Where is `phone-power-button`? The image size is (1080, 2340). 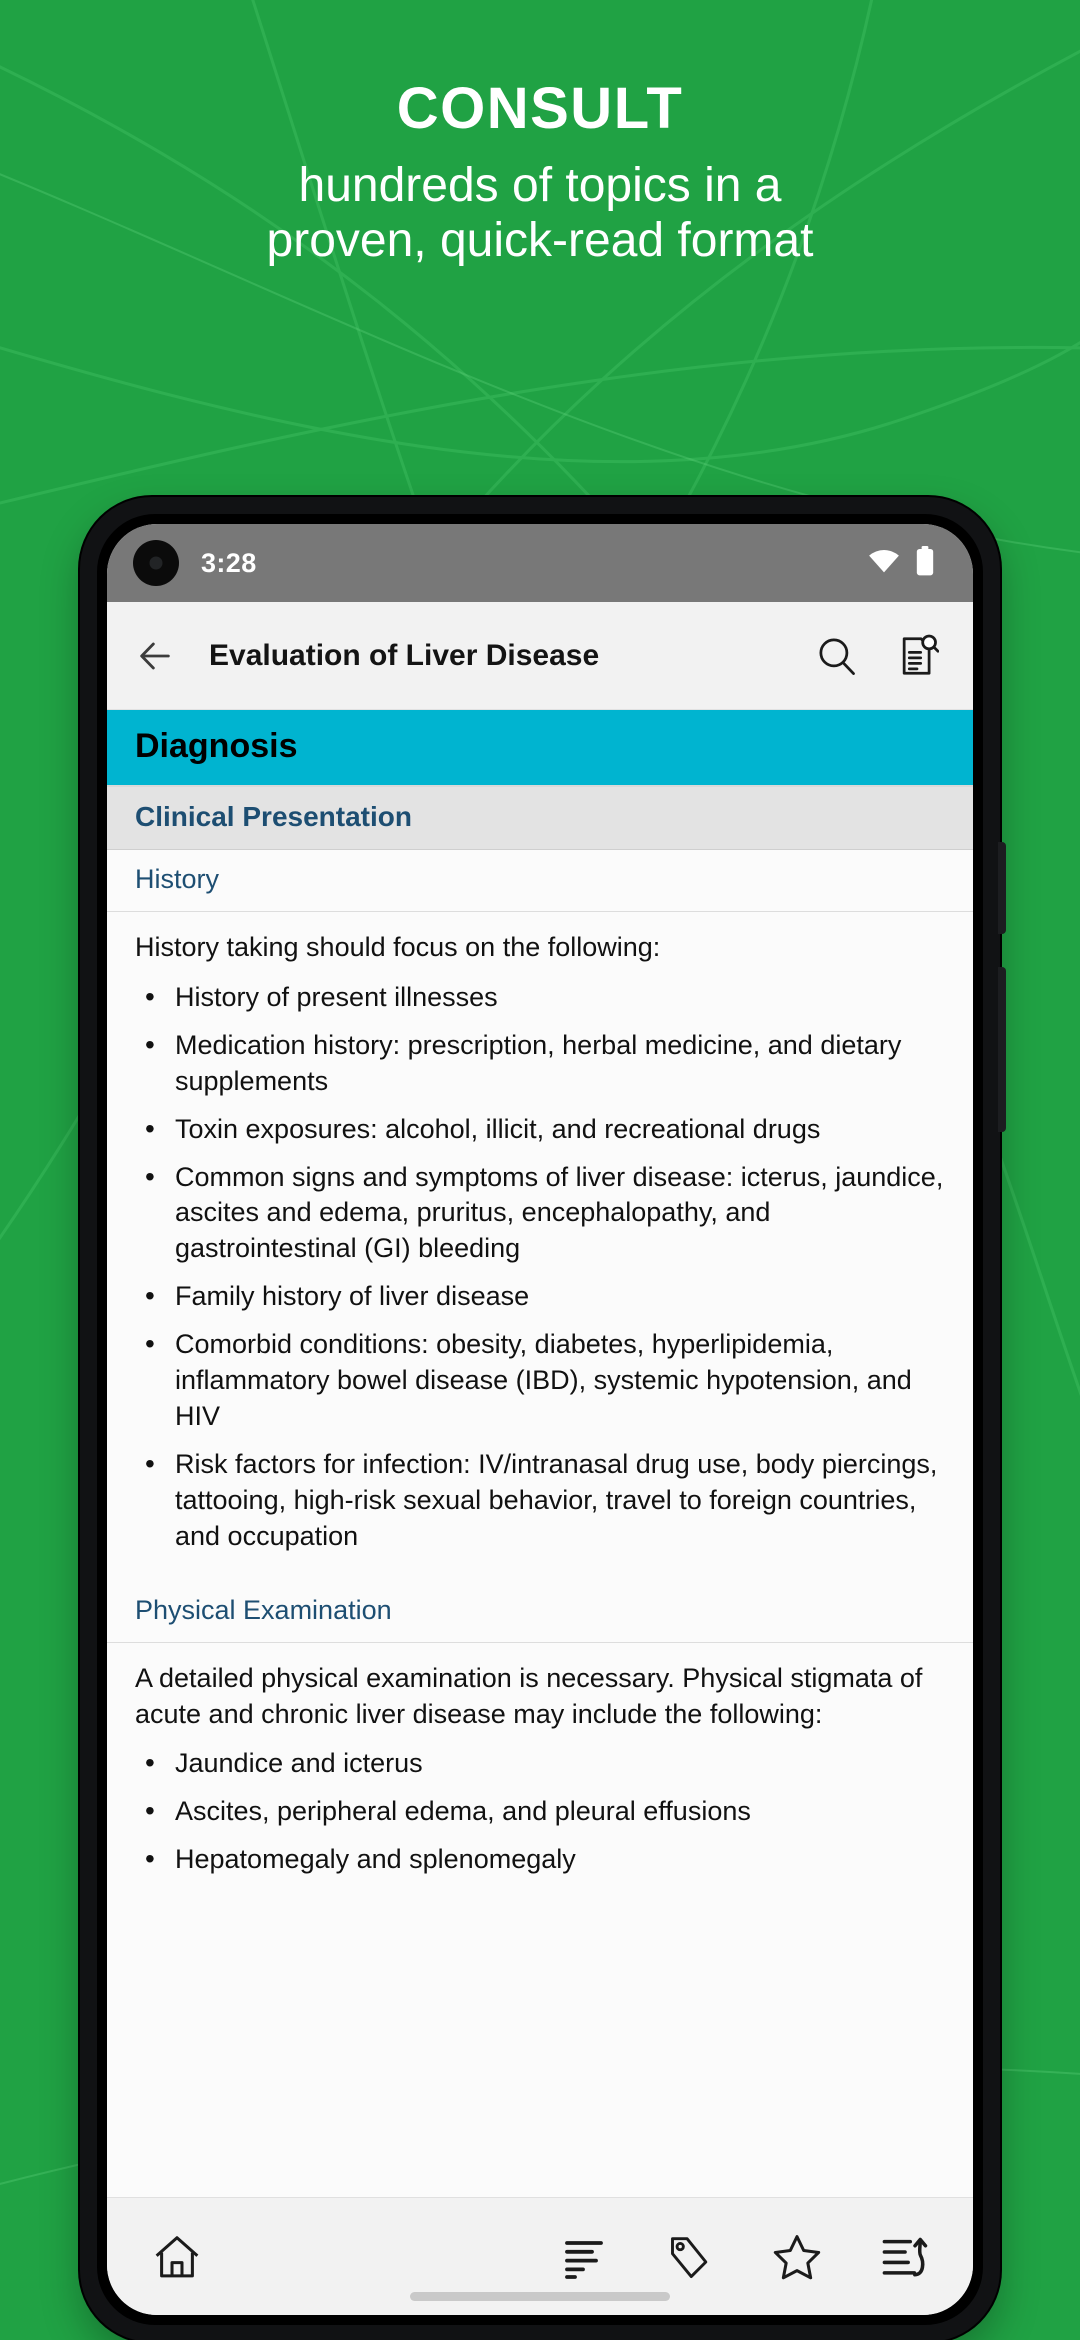 phone-power-button is located at coordinates (1002, 1049).